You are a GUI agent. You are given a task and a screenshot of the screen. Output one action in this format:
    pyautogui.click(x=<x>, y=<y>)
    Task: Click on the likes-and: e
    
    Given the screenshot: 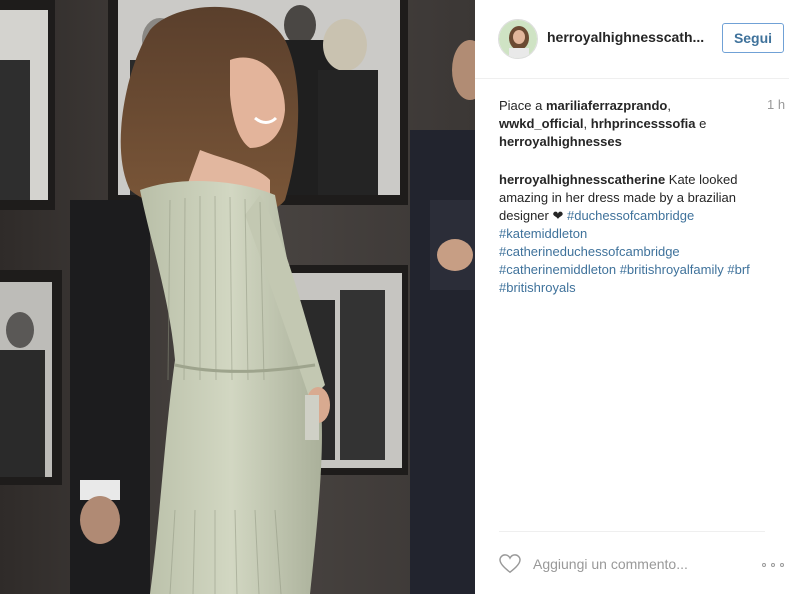 What is the action you would take?
    pyautogui.click(x=701, y=123)
    